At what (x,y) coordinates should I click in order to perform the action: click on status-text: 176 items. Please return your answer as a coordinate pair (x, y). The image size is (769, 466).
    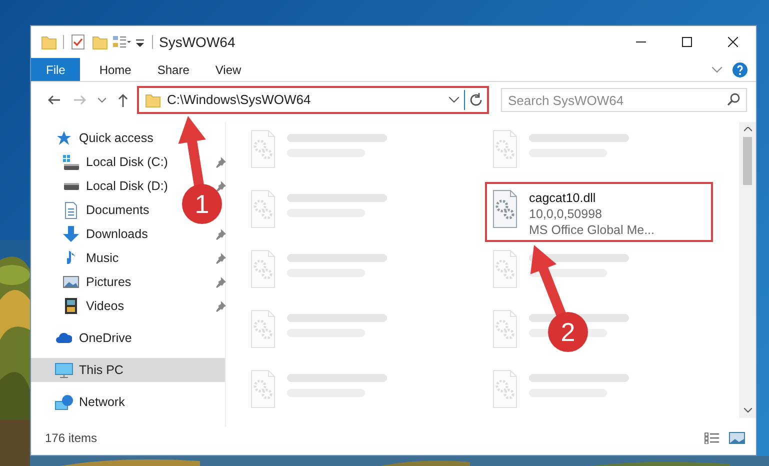
    Looking at the image, I should click on (71, 438).